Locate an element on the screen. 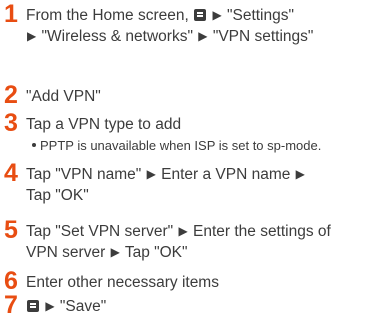  step-number: 2 is located at coordinates (11, 95).